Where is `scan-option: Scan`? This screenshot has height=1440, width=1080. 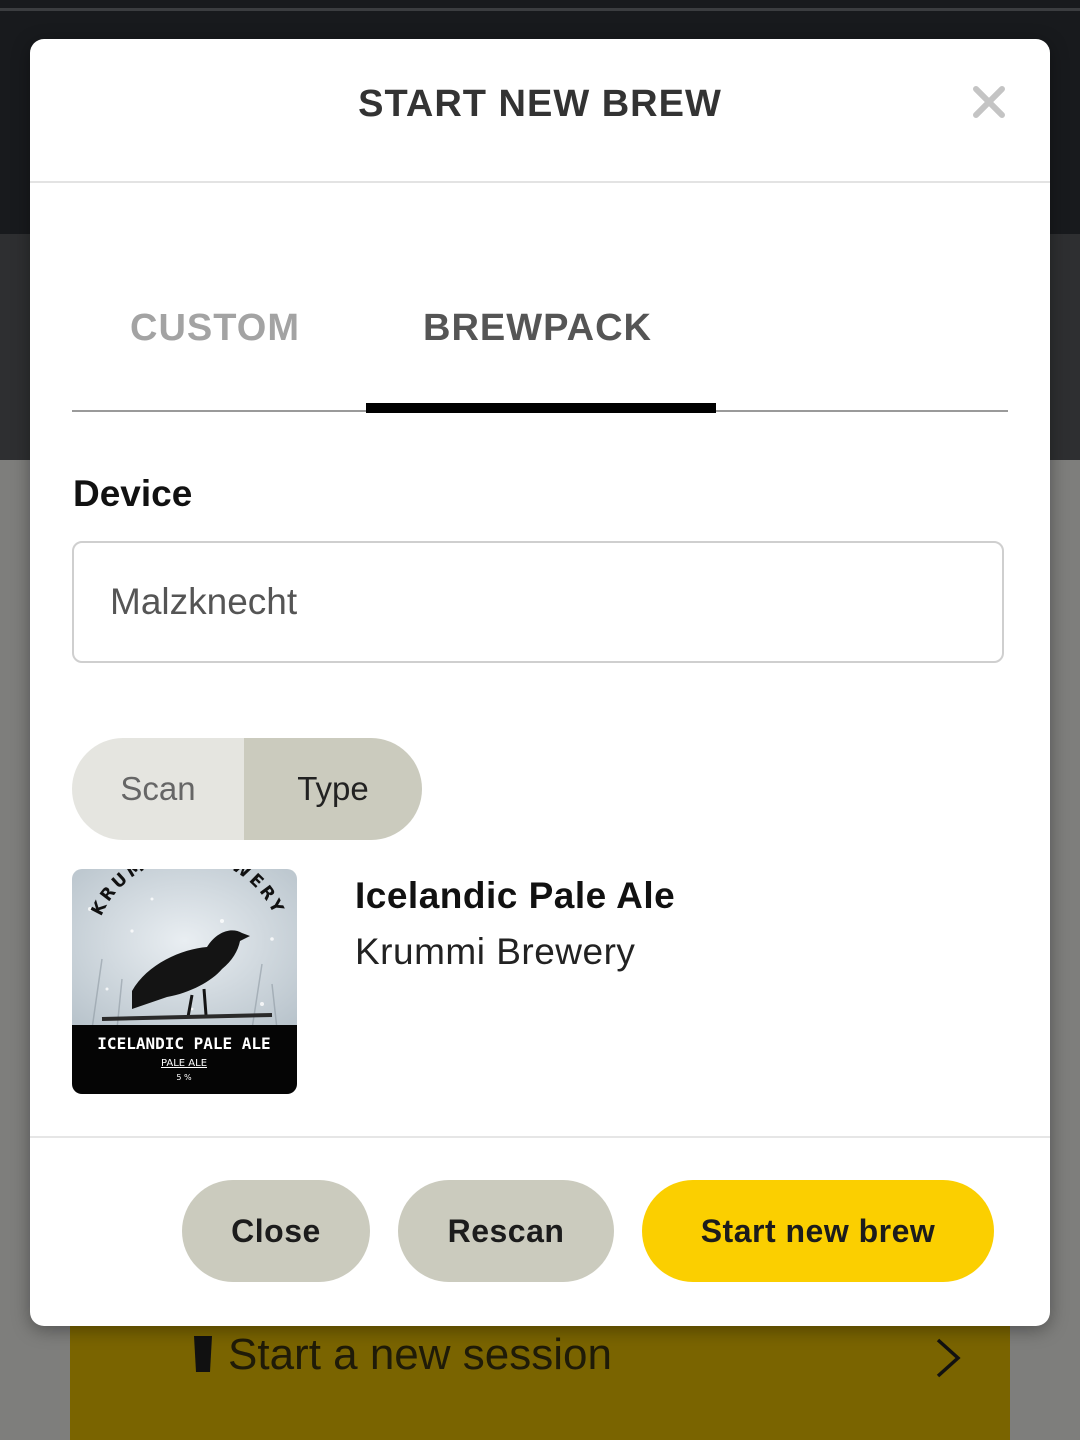
scan-option: Scan is located at coordinates (158, 789).